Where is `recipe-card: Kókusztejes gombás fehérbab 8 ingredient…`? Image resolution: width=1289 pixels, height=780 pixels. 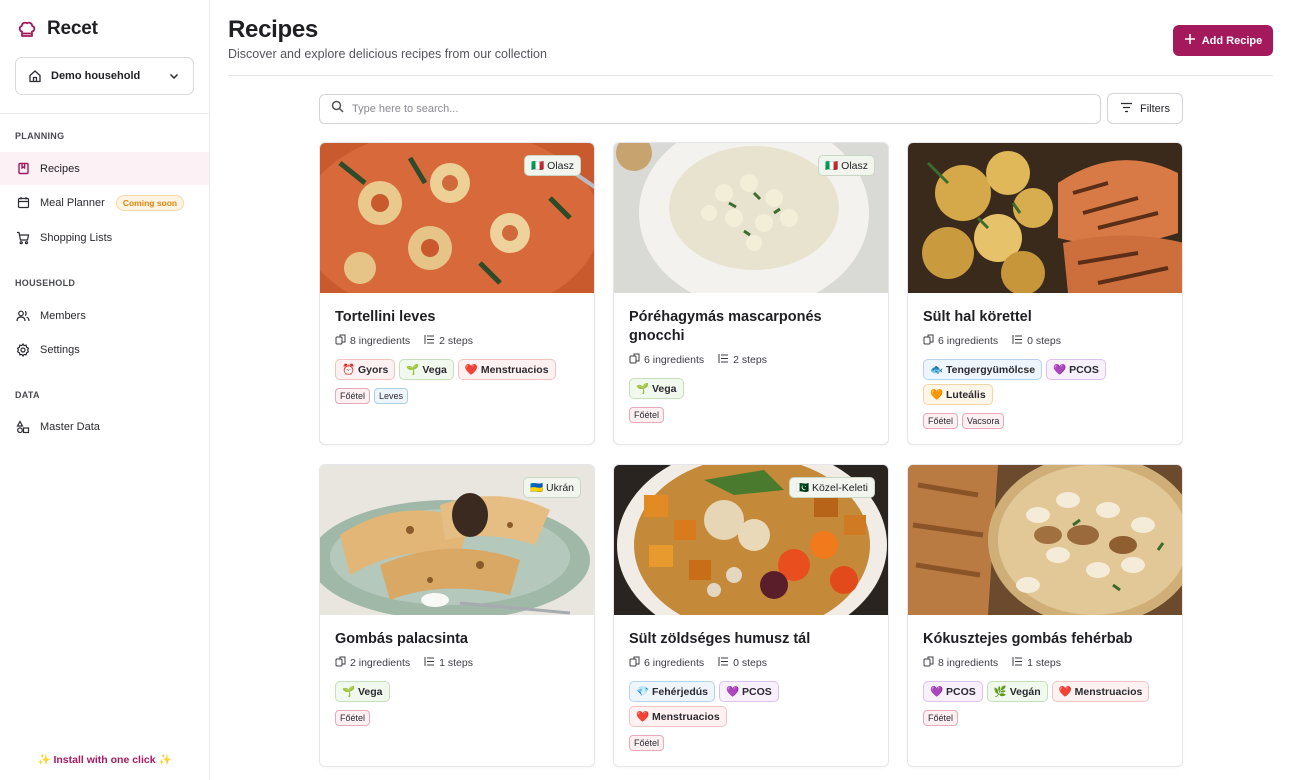
recipe-card: Kókusztejes gombás fehérbab 8 ingredient… is located at coordinates (1045, 615).